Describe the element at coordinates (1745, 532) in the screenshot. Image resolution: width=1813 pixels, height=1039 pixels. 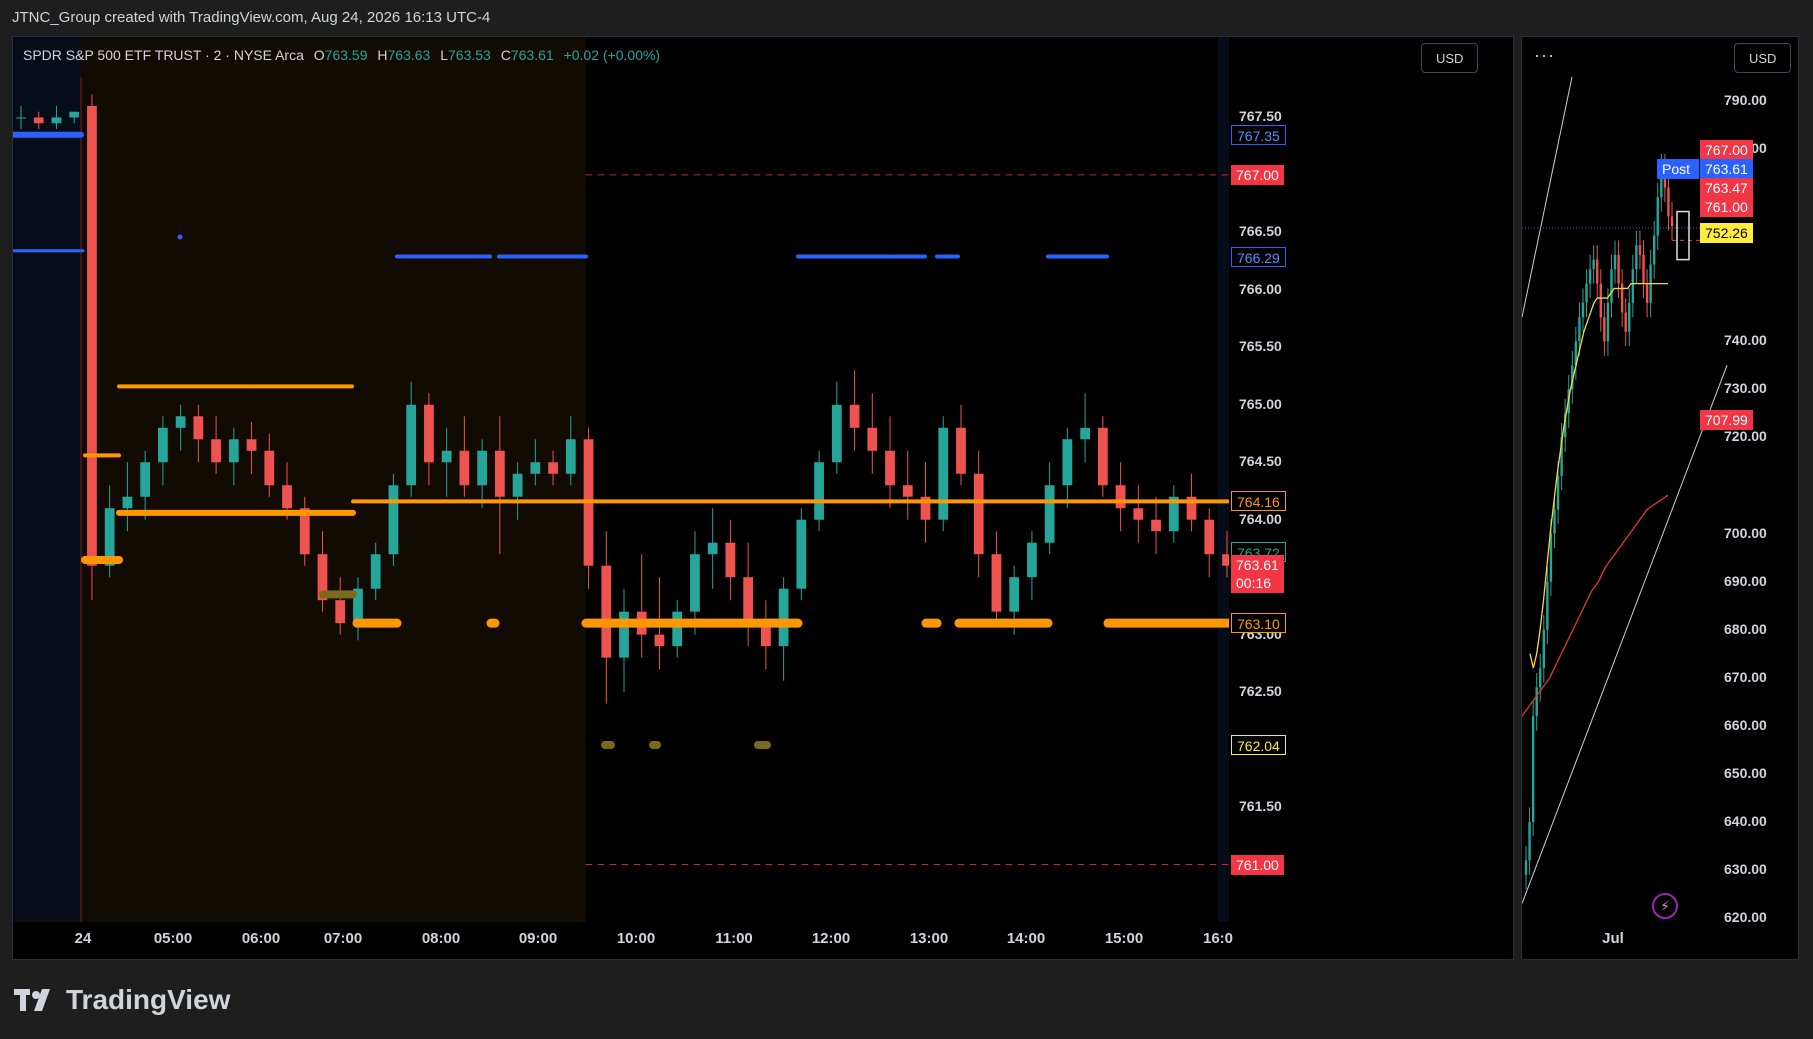
I see `side-price-tick-label: 700.00` at that location.